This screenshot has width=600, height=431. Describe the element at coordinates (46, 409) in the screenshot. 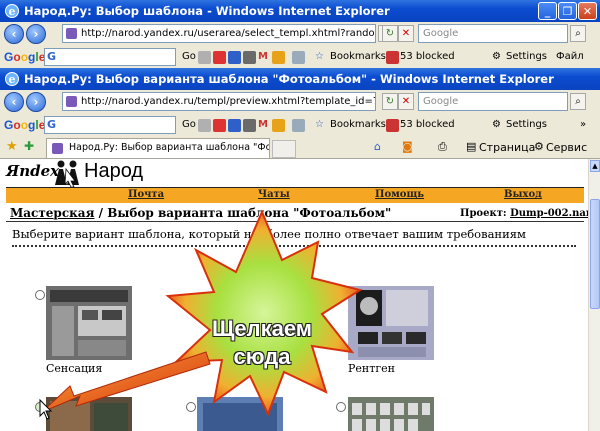

I see `mouse-cursor-icon` at that location.